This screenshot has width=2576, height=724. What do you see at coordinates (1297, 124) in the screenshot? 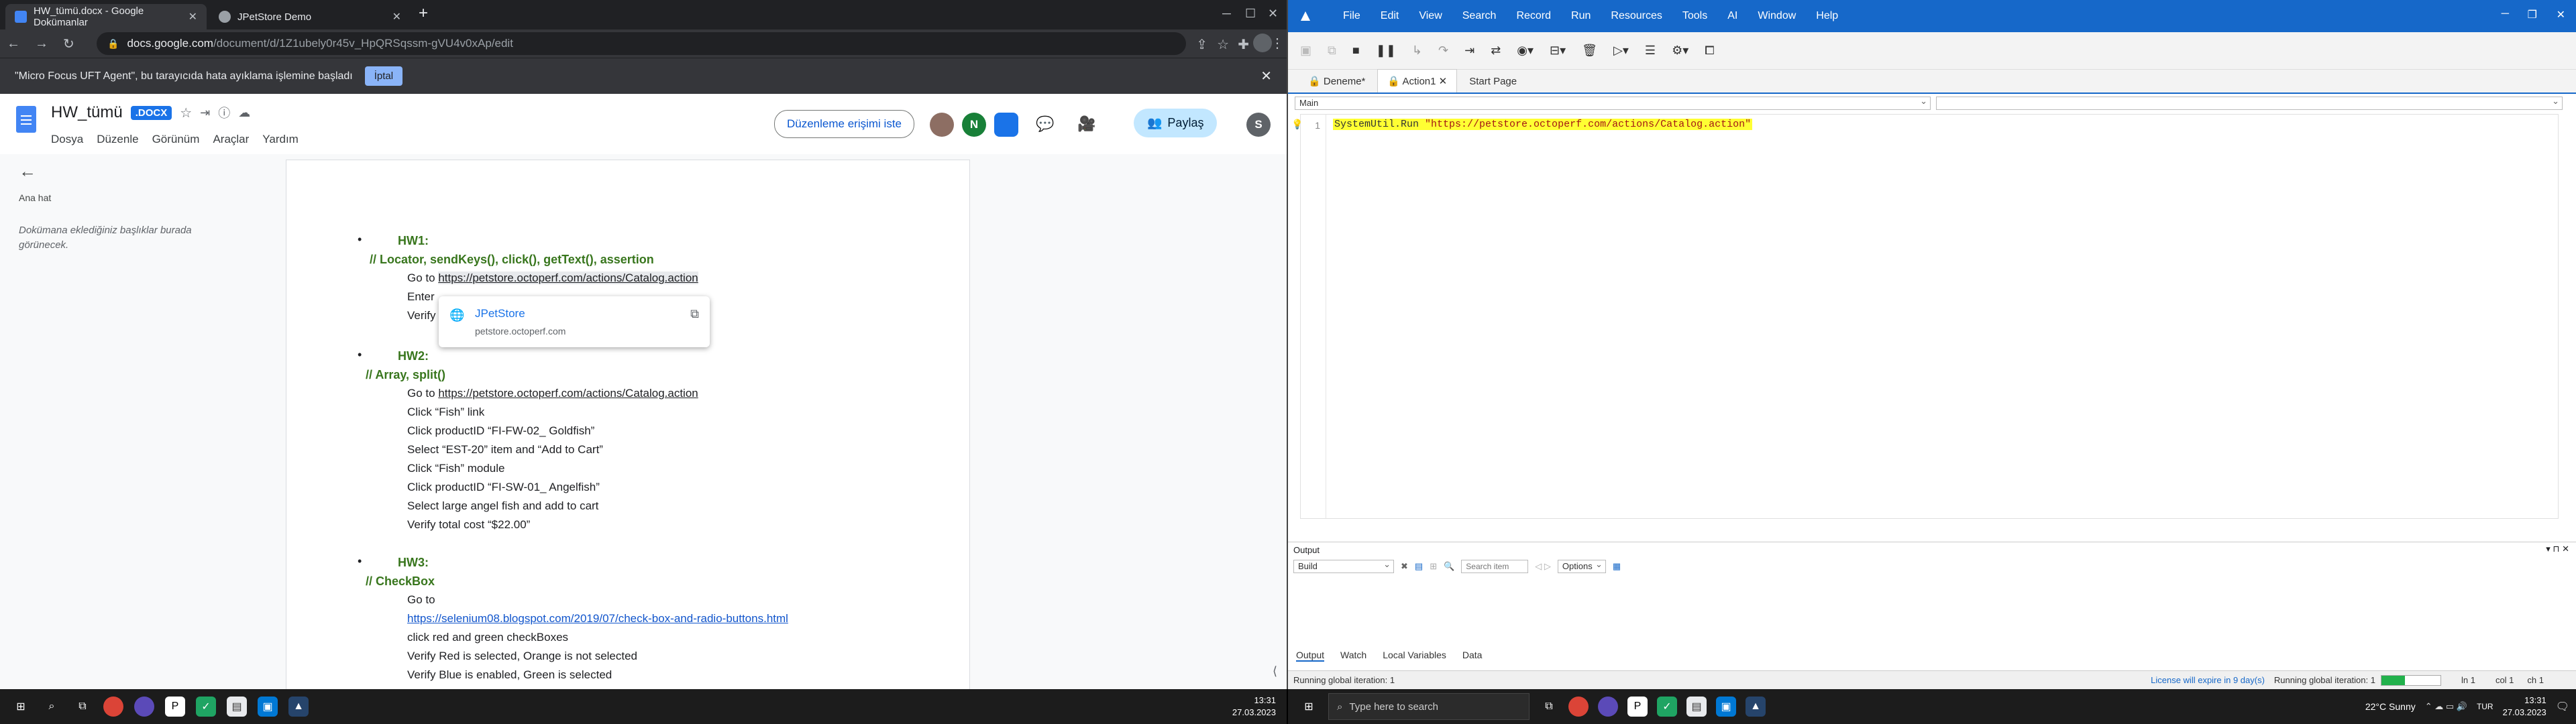
I see `lightbulb-icon: 💡` at bounding box center [1297, 124].